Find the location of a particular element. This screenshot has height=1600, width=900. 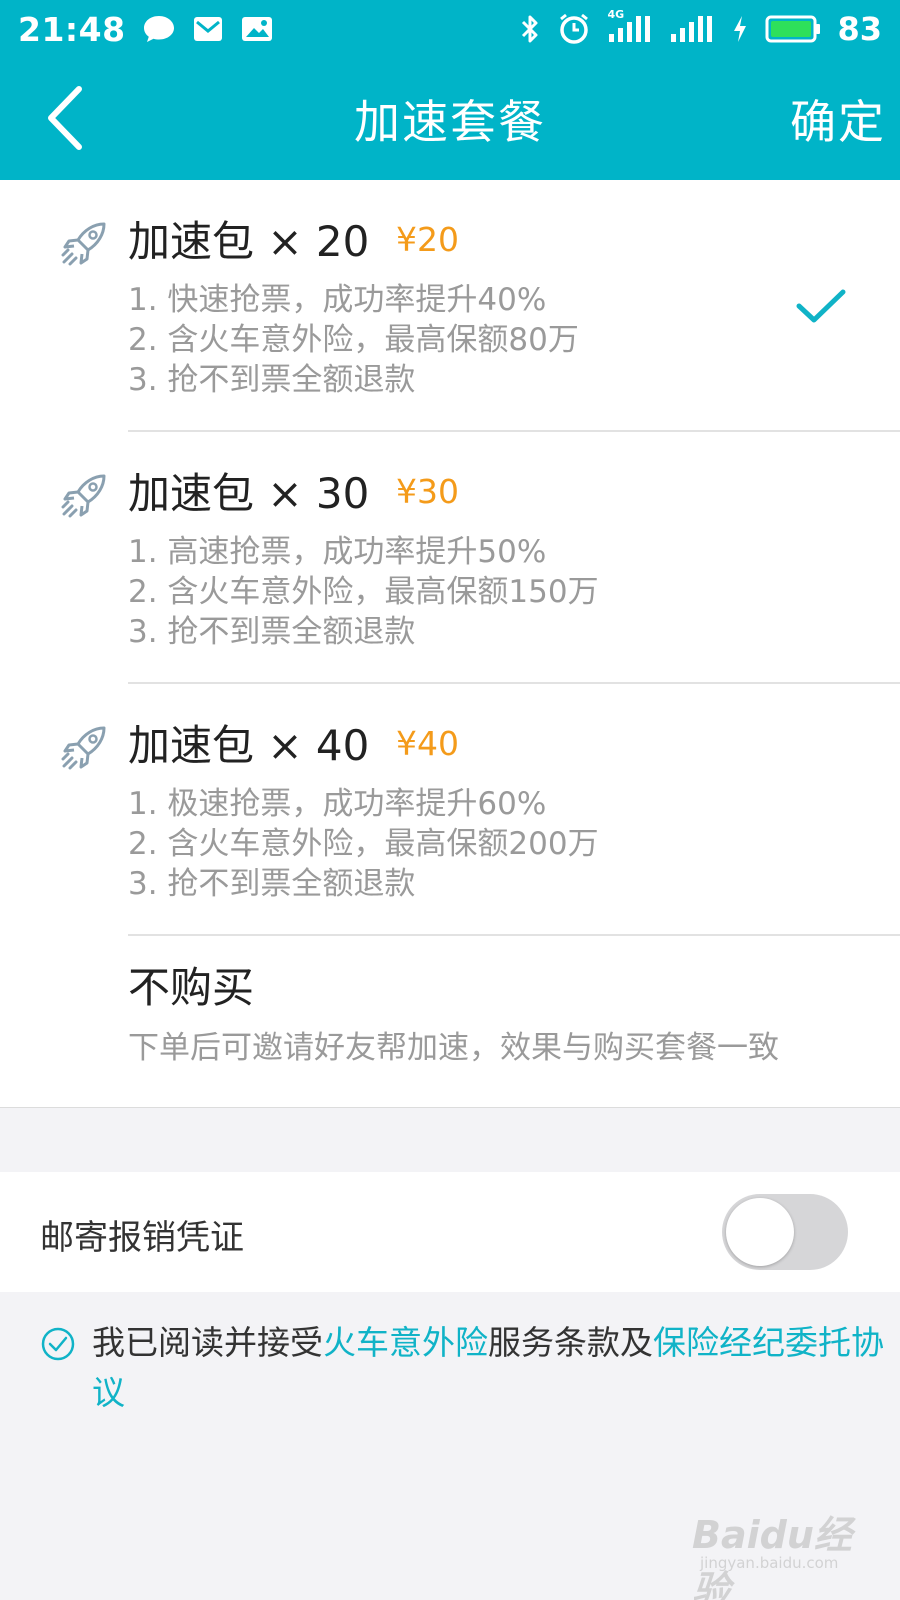

package-name: 加速包 × 30 is located at coordinates (249, 493).